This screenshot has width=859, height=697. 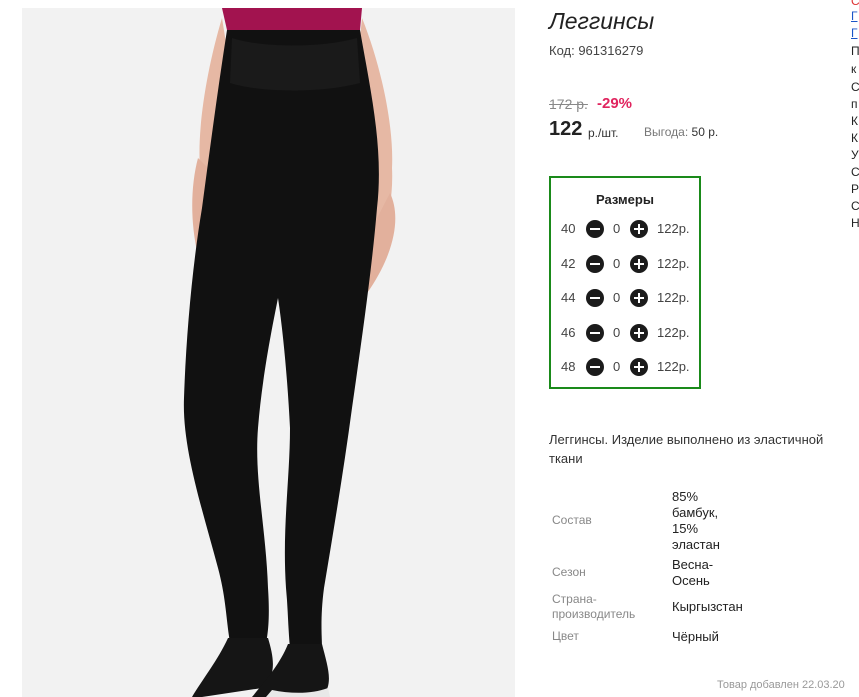 What do you see at coordinates (568, 104) in the screenshot?
I see `old-price: 172 р.` at bounding box center [568, 104].